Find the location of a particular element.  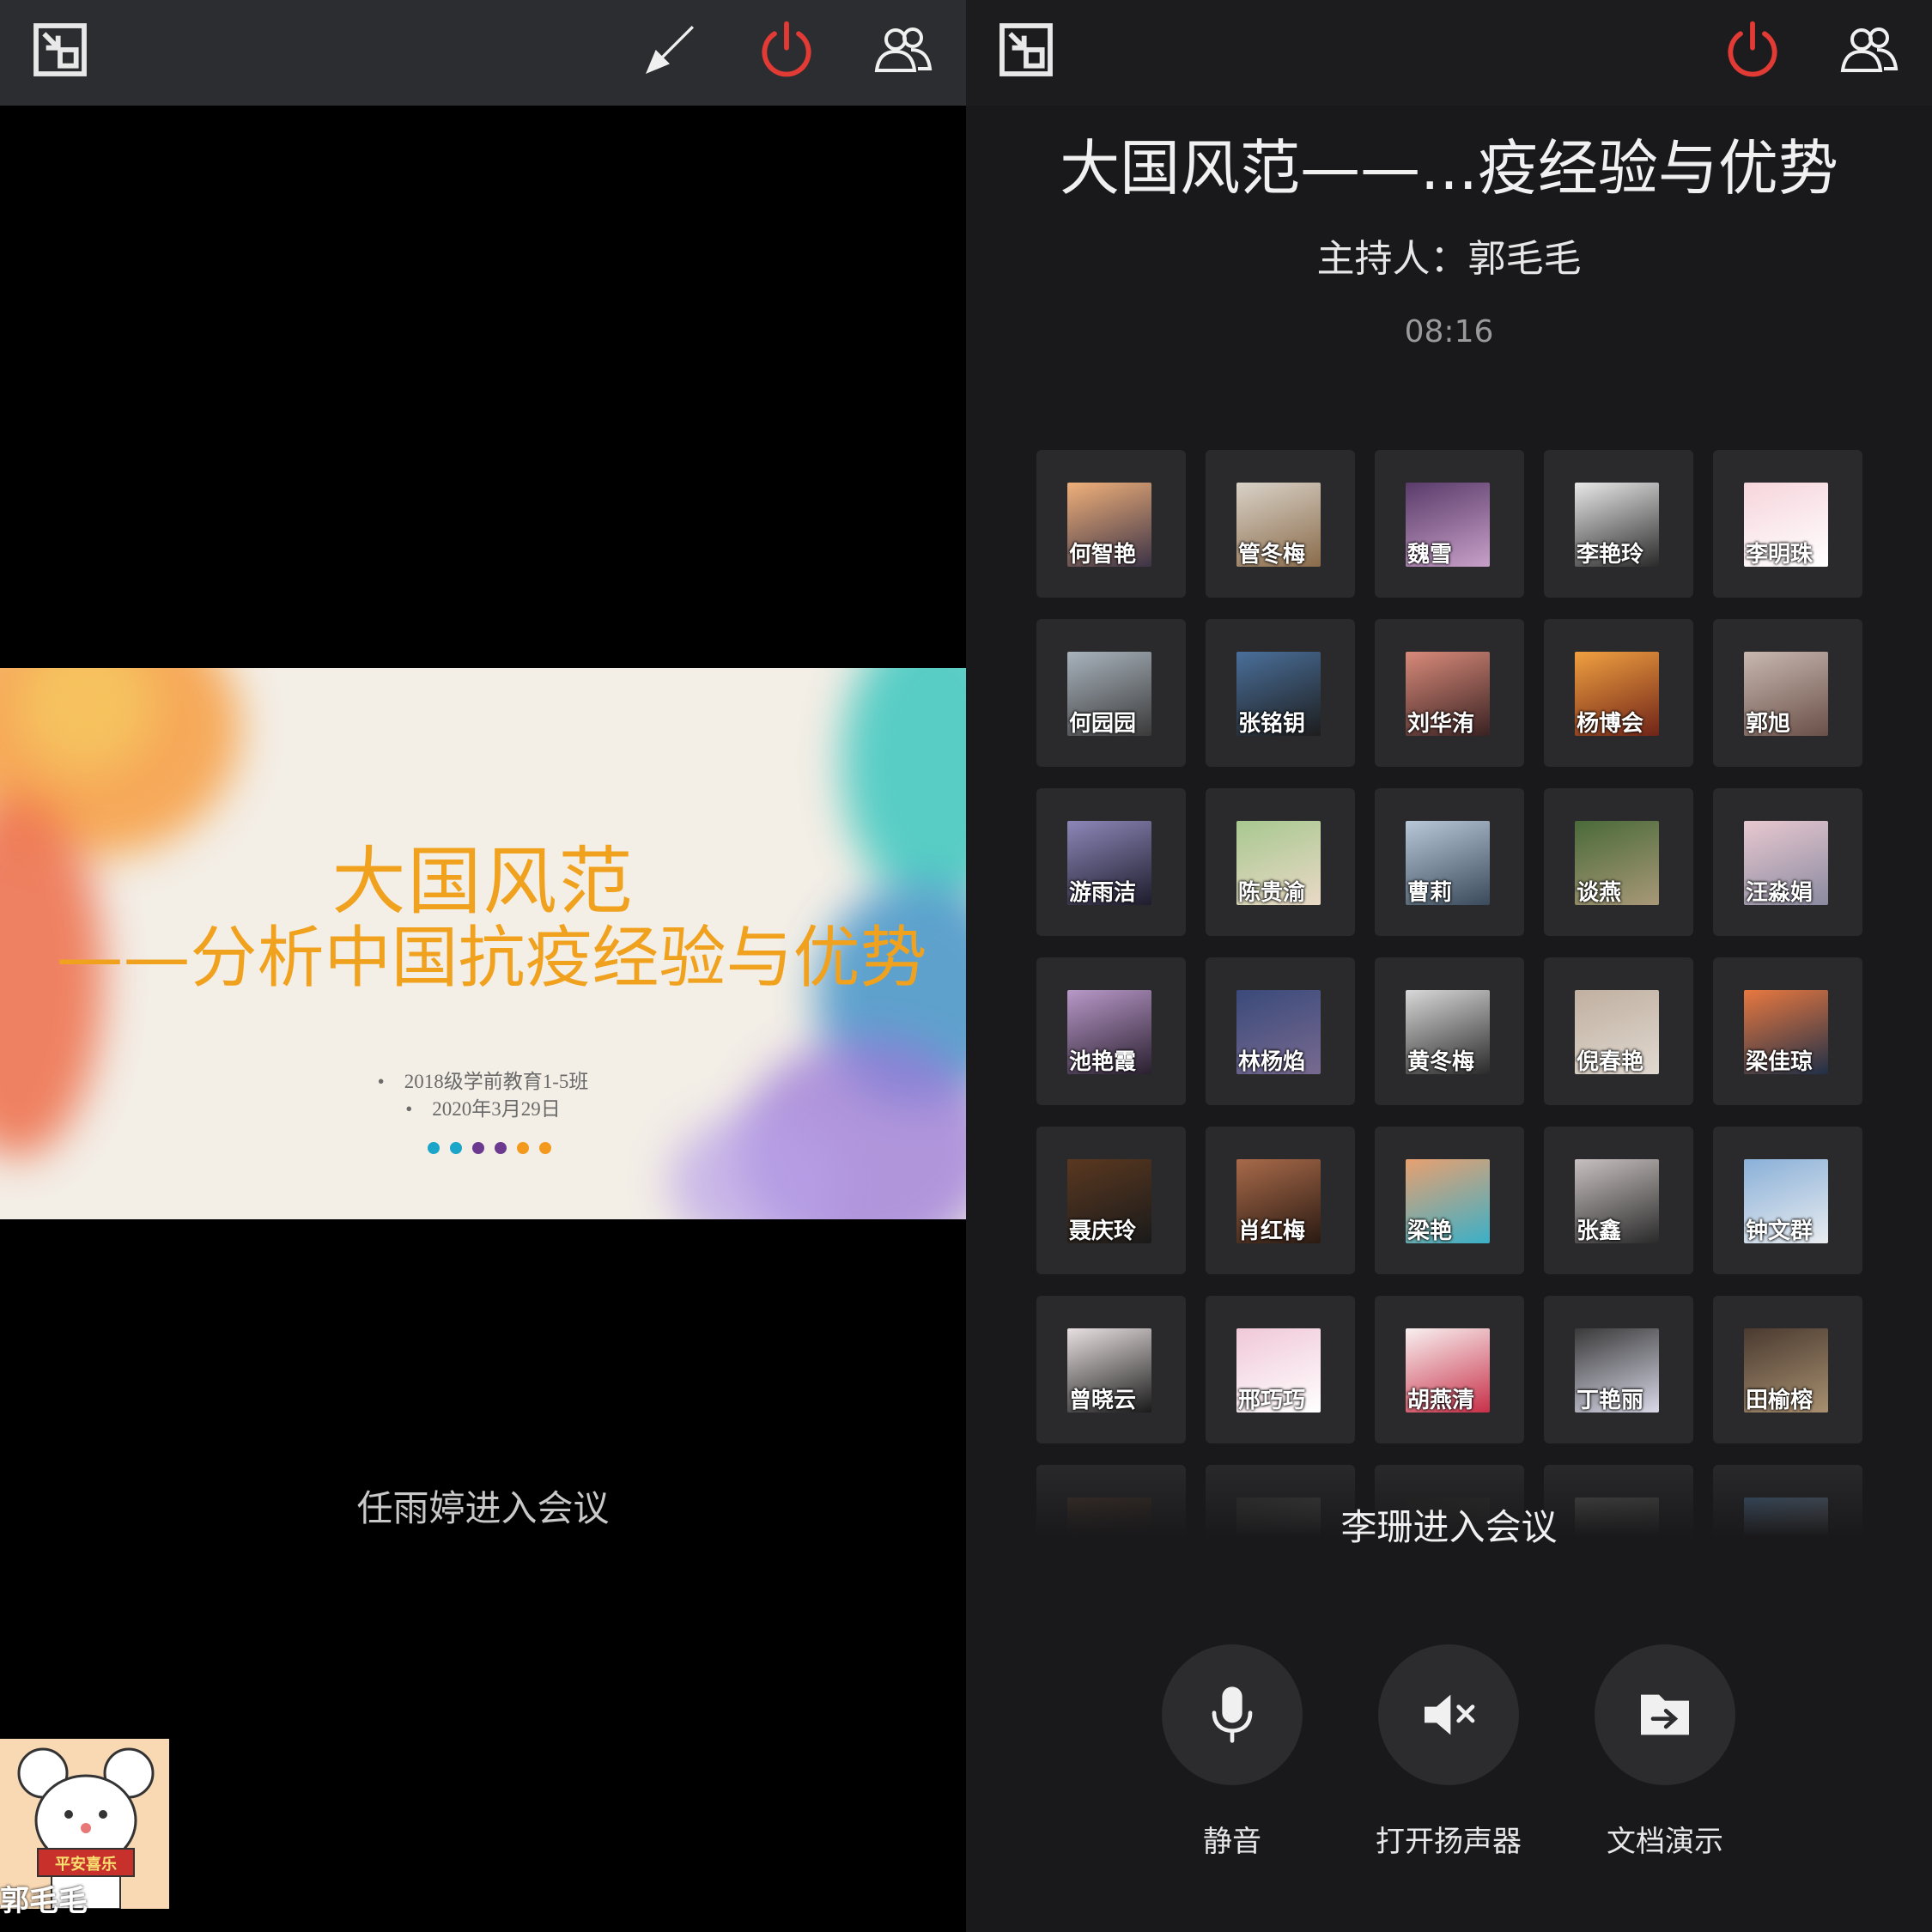

participant-name: 梁艳 is located at coordinates (1430, 1231).